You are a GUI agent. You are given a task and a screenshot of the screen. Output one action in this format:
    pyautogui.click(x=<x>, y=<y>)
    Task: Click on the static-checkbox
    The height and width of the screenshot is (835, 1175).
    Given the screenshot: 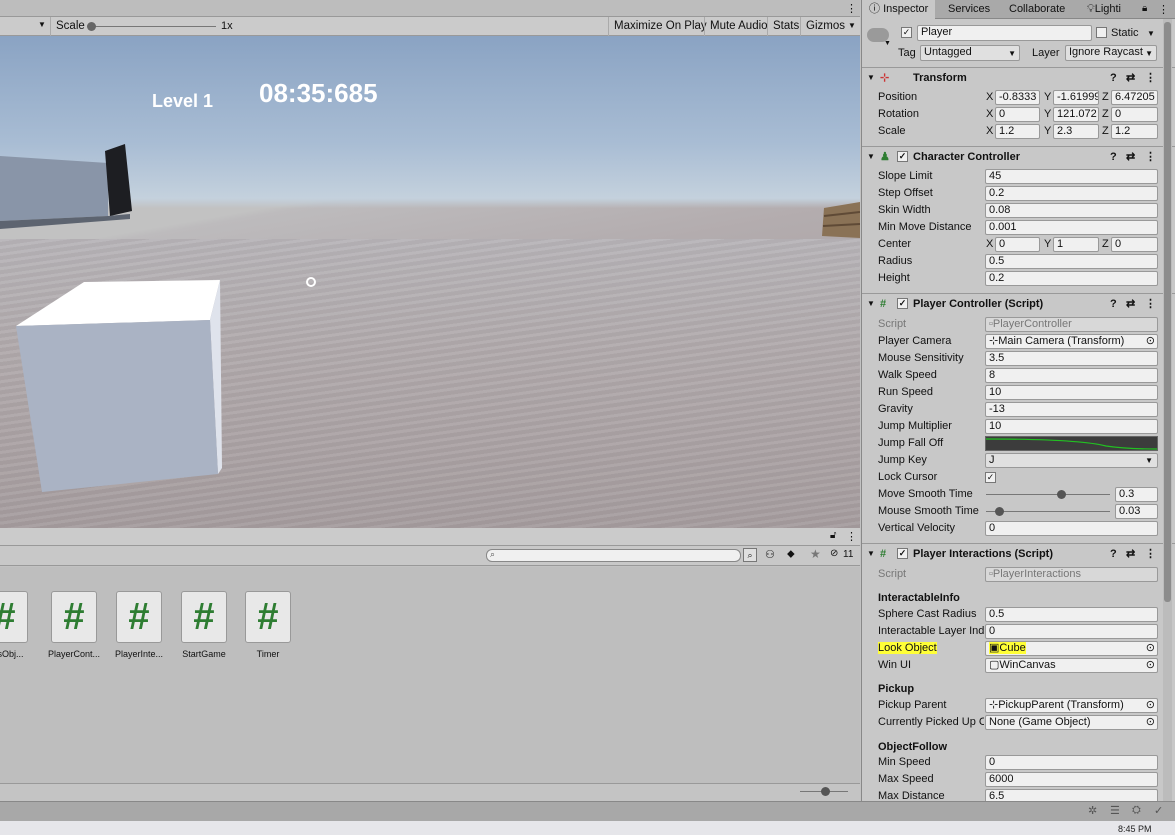 What is the action you would take?
    pyautogui.click(x=1101, y=32)
    